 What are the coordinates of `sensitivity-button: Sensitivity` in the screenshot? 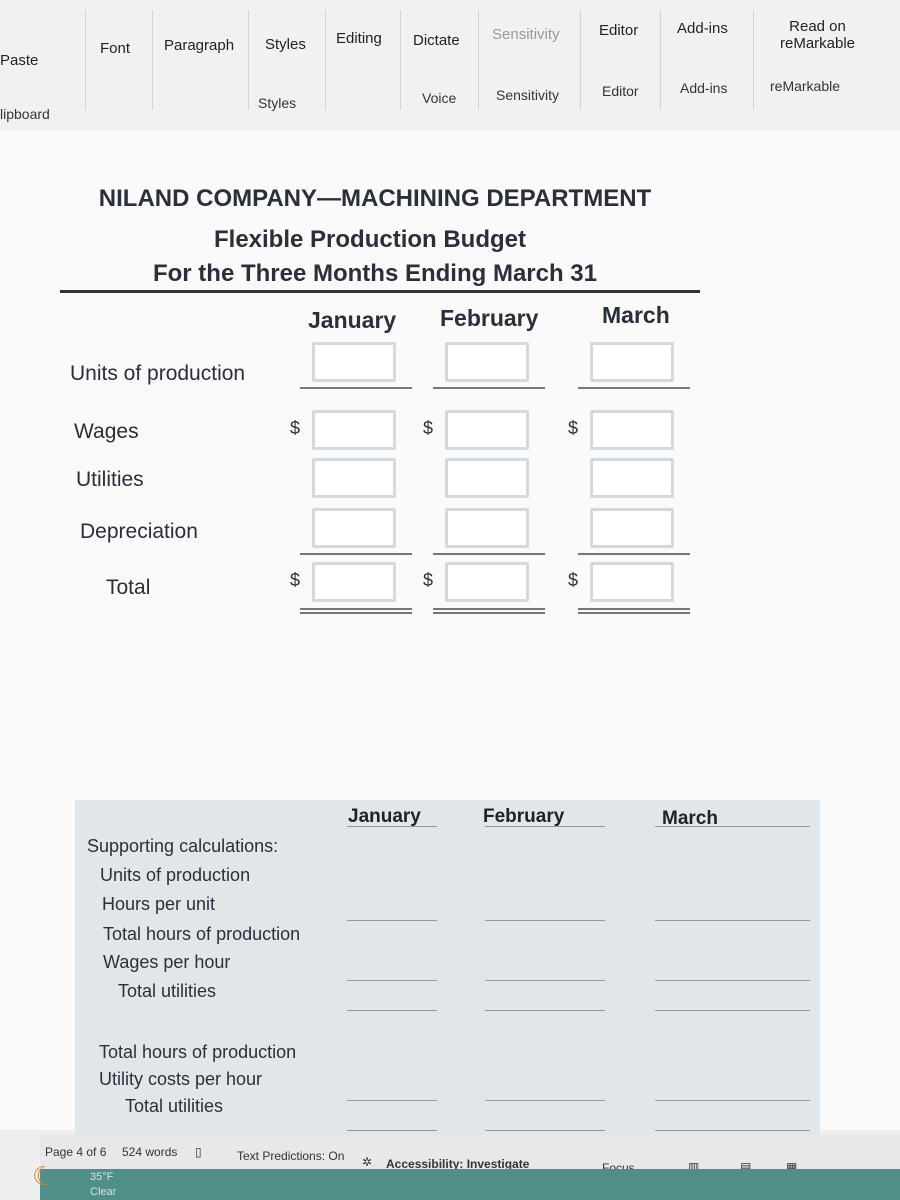 It's located at (526, 34).